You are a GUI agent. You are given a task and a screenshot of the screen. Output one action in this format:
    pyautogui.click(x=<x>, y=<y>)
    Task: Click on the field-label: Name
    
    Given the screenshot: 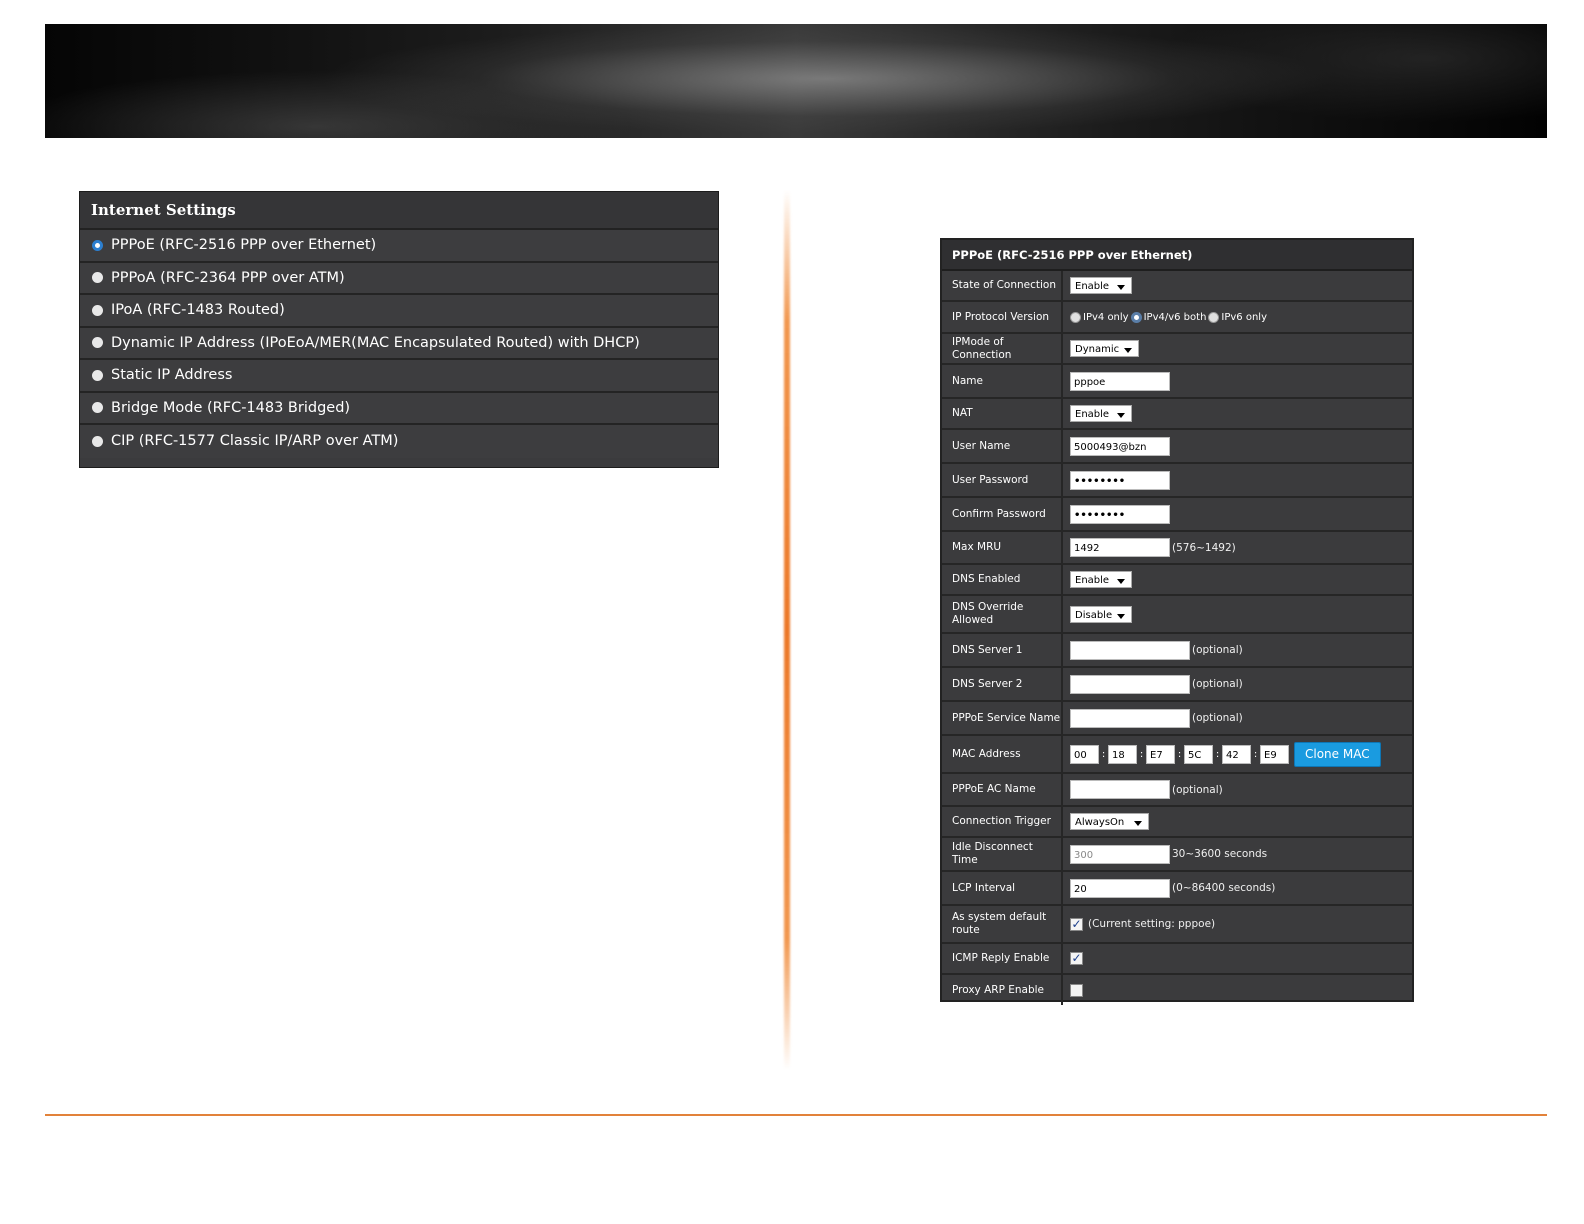 What is the action you would take?
    pyautogui.click(x=1002, y=381)
    